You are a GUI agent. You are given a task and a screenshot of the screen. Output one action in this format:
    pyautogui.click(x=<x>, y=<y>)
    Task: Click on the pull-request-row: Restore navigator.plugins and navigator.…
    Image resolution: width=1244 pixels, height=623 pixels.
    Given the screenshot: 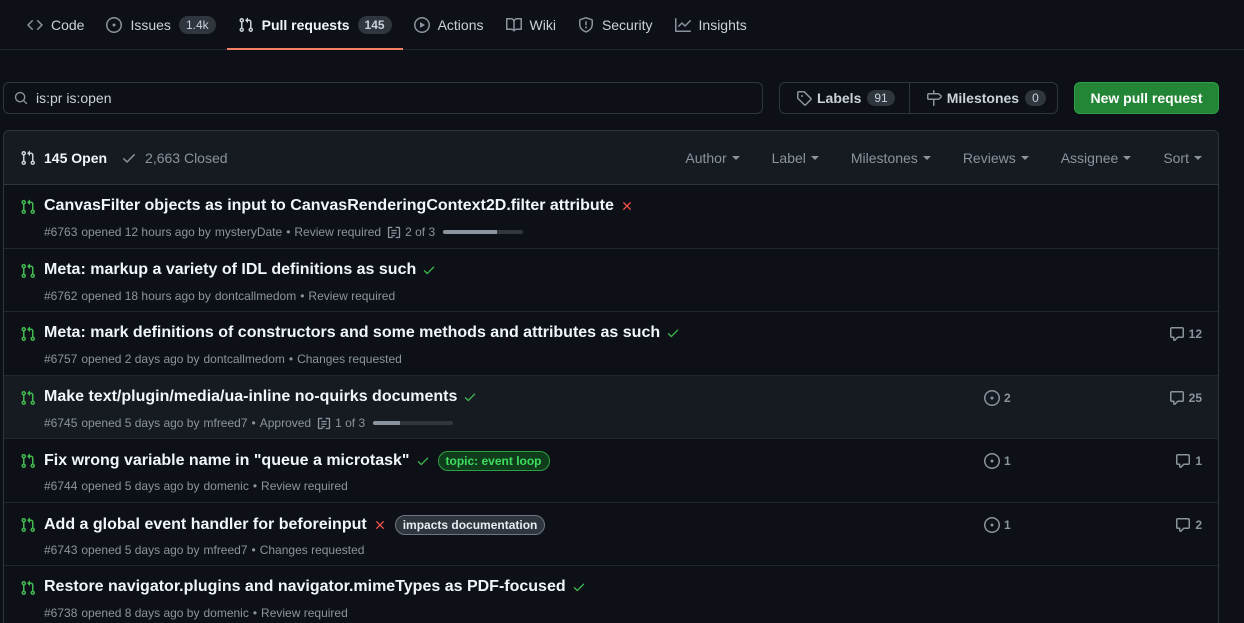 What is the action you would take?
    pyautogui.click(x=611, y=594)
    